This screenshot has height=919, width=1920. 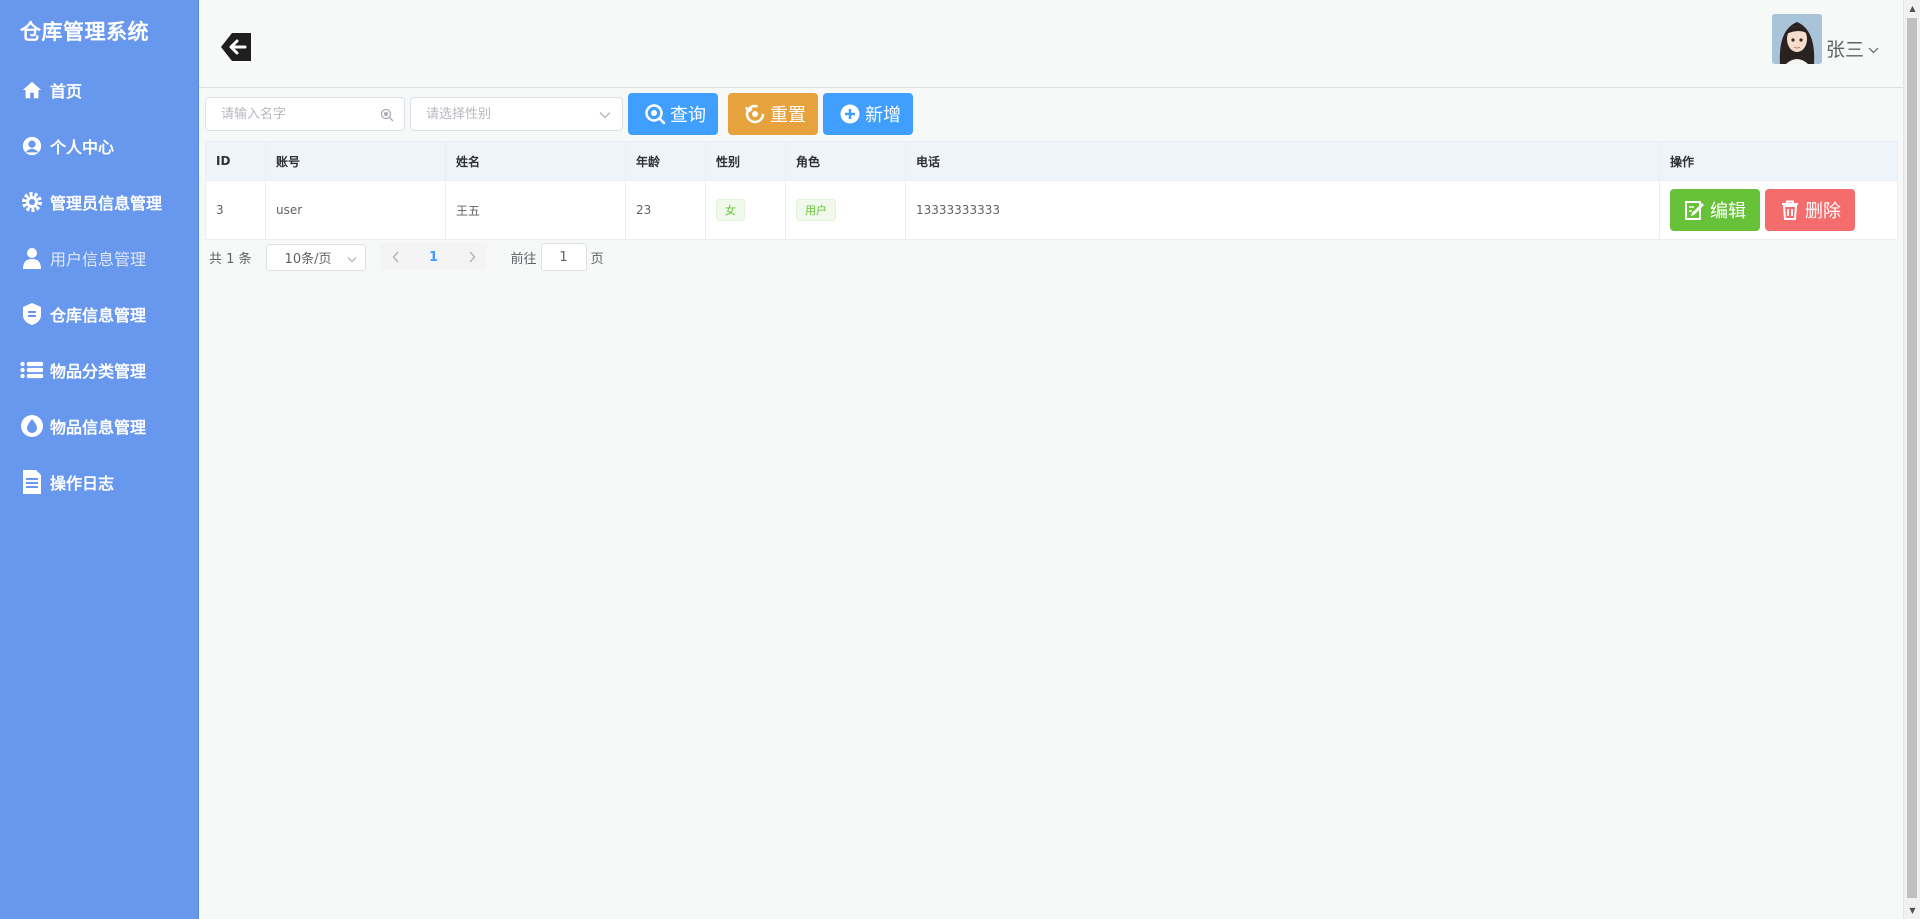 What do you see at coordinates (291, 114) in the screenshot?
I see `name-search-input` at bounding box center [291, 114].